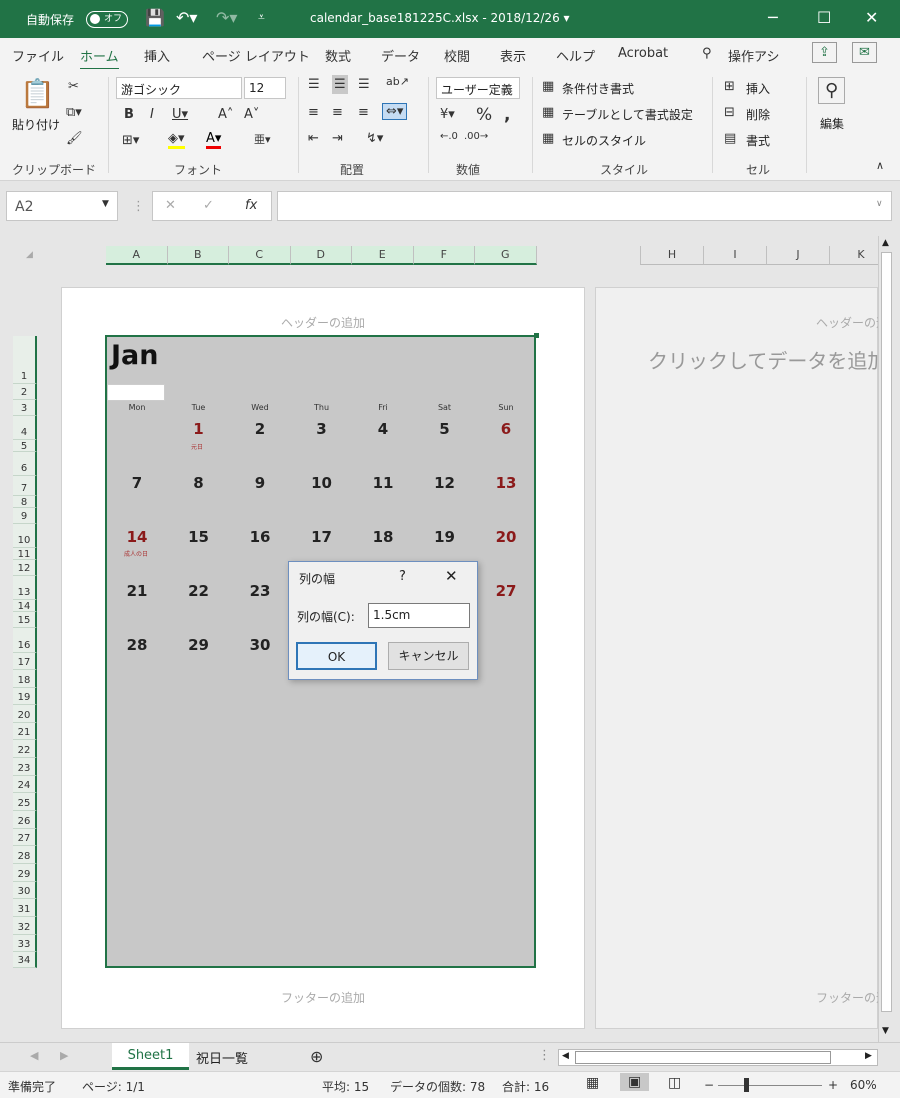 Image resolution: width=900 pixels, height=1098 pixels. What do you see at coordinates (313, 138) in the screenshot?
I see `decrease-indent-icon: ⇤` at bounding box center [313, 138].